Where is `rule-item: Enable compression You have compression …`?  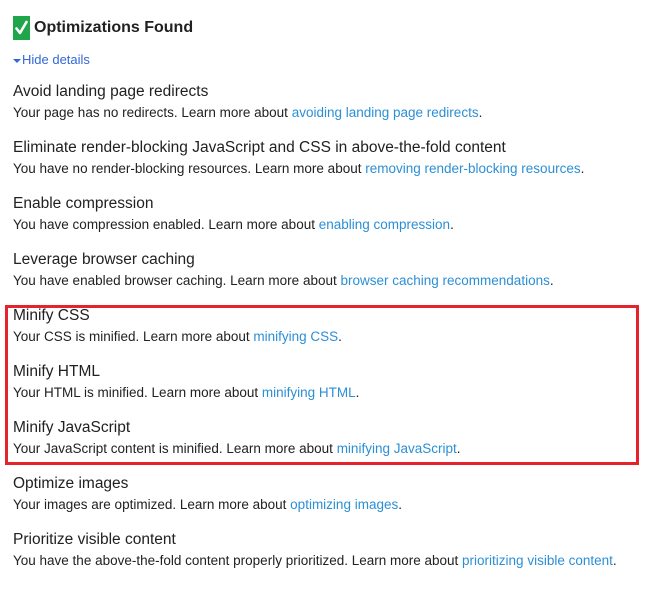
rule-item: Enable compression You have compression … is located at coordinates (328, 214).